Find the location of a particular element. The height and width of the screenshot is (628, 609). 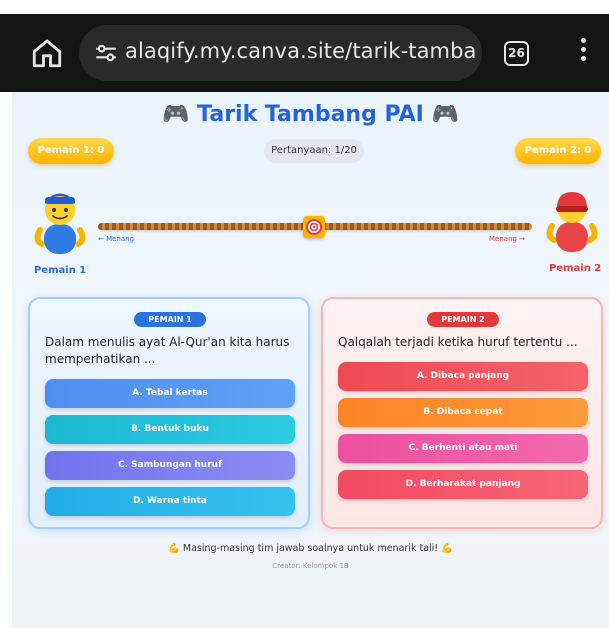

player1-option-a: A. Tebal kertas is located at coordinates (170, 393).